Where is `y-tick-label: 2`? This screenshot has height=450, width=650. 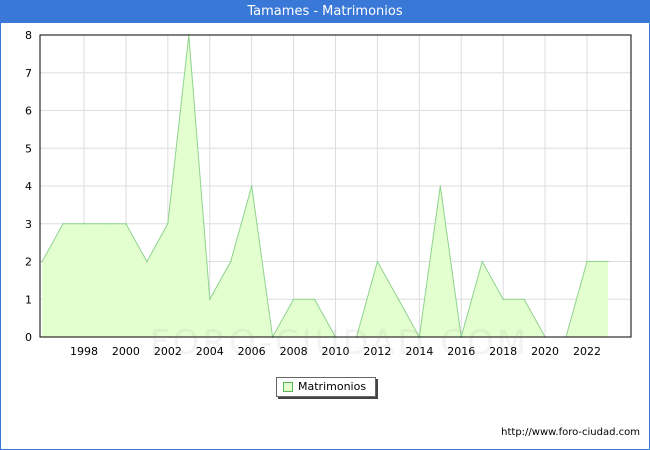 y-tick-label: 2 is located at coordinates (28, 262).